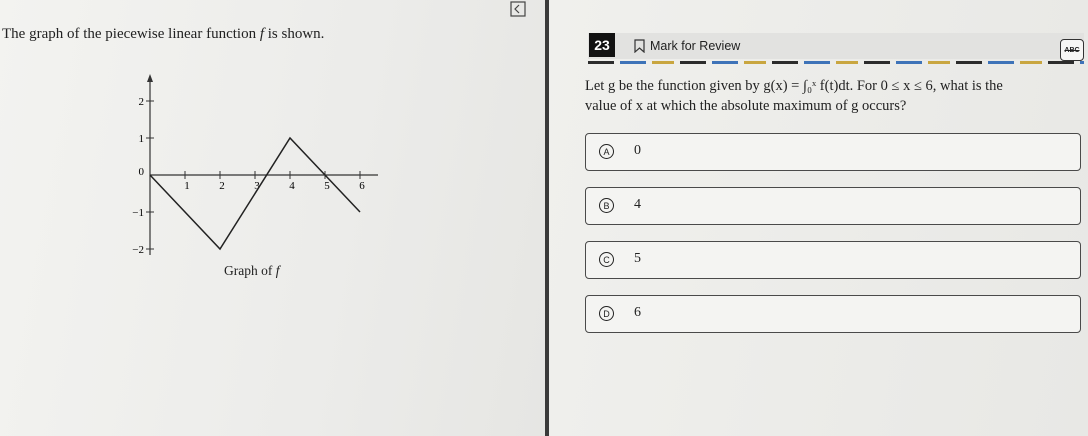 The width and height of the screenshot is (1088, 436). Describe the element at coordinates (138, 250) in the screenshot. I see `y-tick-label: −2` at that location.